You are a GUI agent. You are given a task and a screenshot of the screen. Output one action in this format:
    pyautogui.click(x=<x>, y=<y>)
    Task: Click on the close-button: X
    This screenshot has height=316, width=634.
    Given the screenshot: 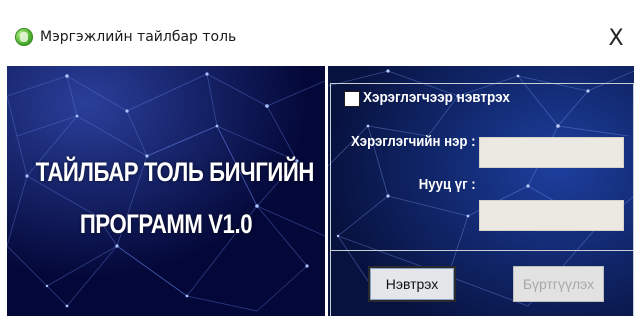 What is the action you would take?
    pyautogui.click(x=616, y=38)
    